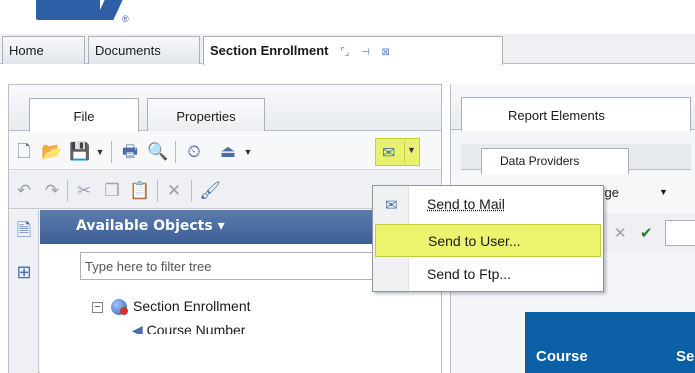  What do you see at coordinates (97, 307) in the screenshot?
I see `collapse-icon: −` at bounding box center [97, 307].